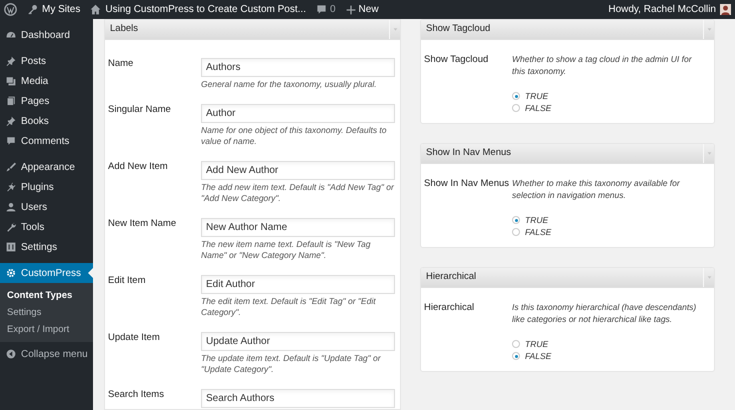  What do you see at coordinates (127, 281) in the screenshot?
I see `field-label: Edit Item` at bounding box center [127, 281].